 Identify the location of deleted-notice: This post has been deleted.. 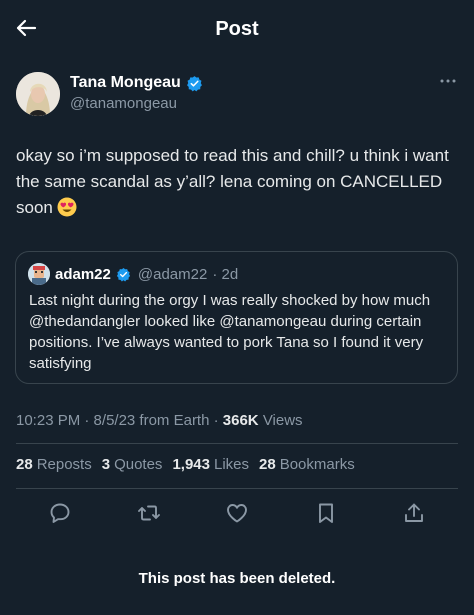
(237, 578).